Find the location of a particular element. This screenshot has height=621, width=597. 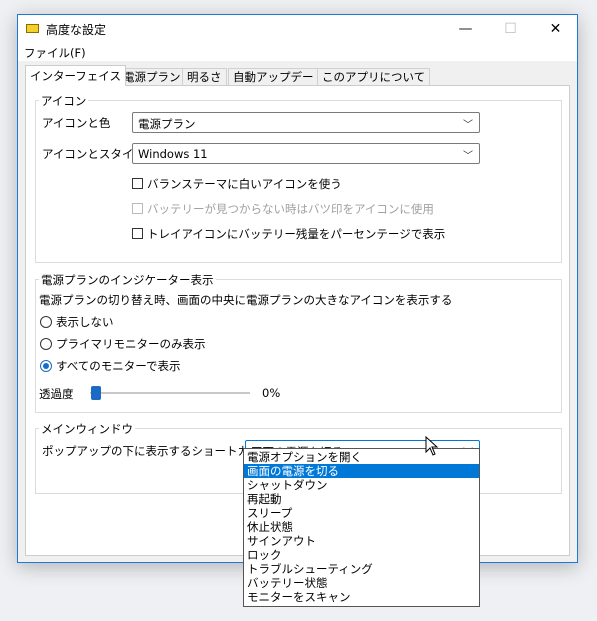

title-bar: 高度な設定 — ☐ ✕ is located at coordinates (297, 29).